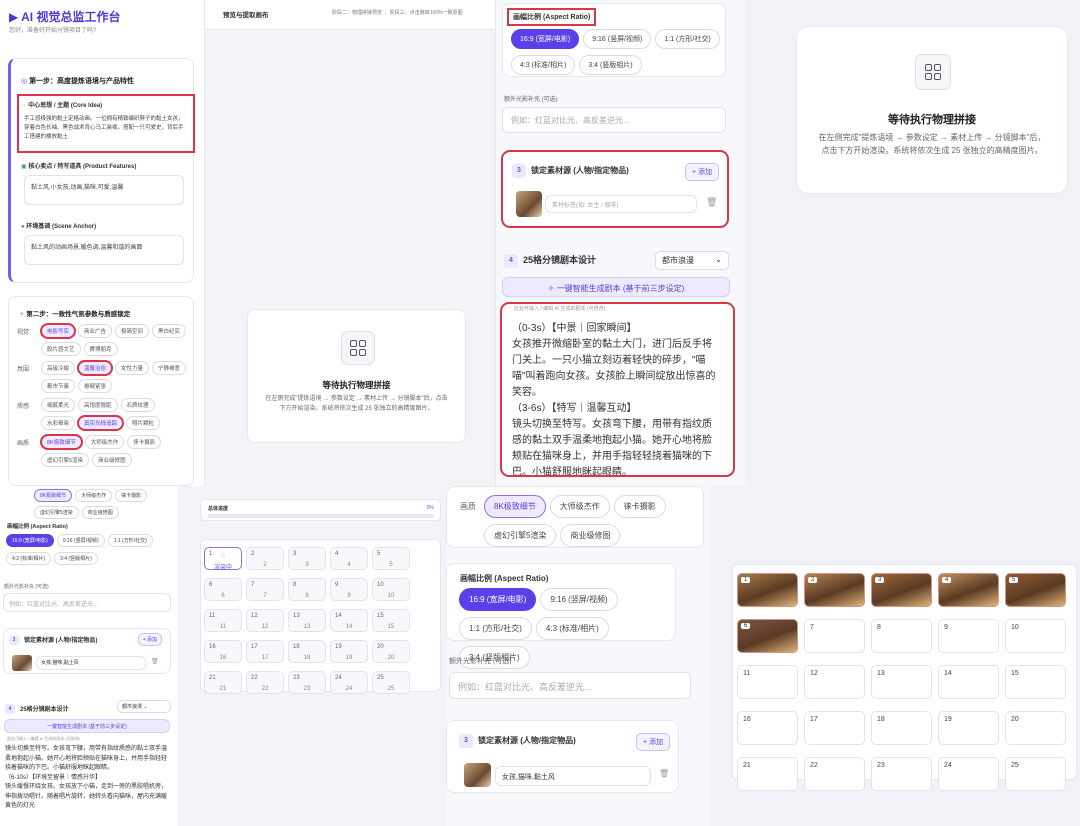  What do you see at coordinates (391, 558) in the screenshot?
I see `storyboard-cell: 55` at bounding box center [391, 558].